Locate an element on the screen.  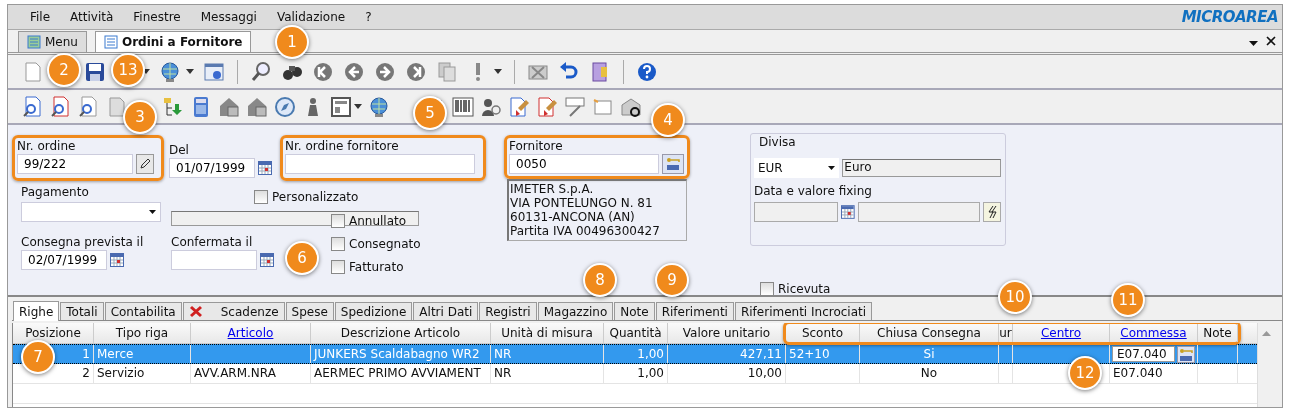
column-header: Tipo riga is located at coordinates (142, 333).